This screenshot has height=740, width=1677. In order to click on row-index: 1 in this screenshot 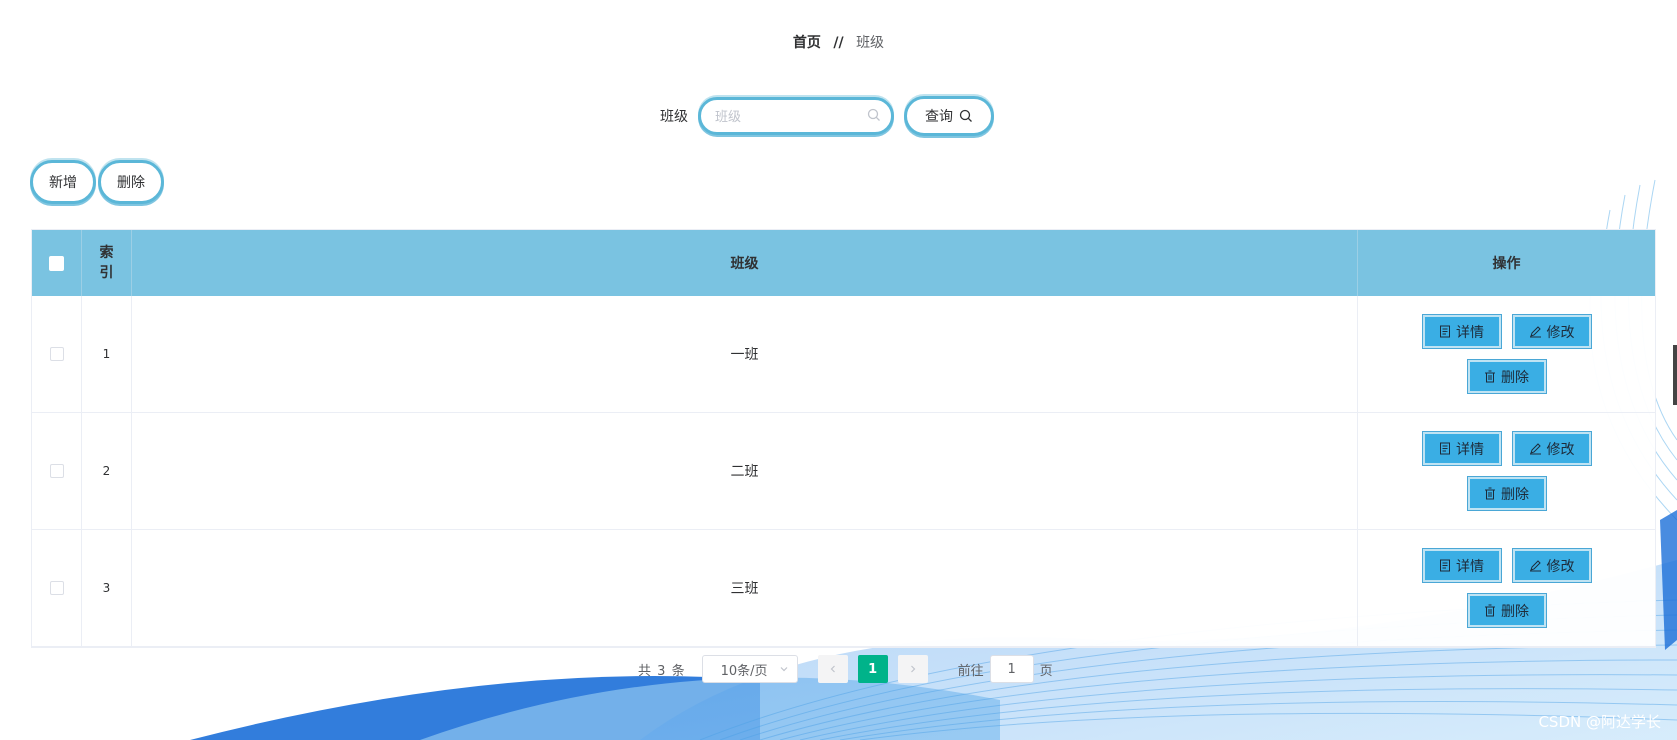, I will do `click(107, 354)`.